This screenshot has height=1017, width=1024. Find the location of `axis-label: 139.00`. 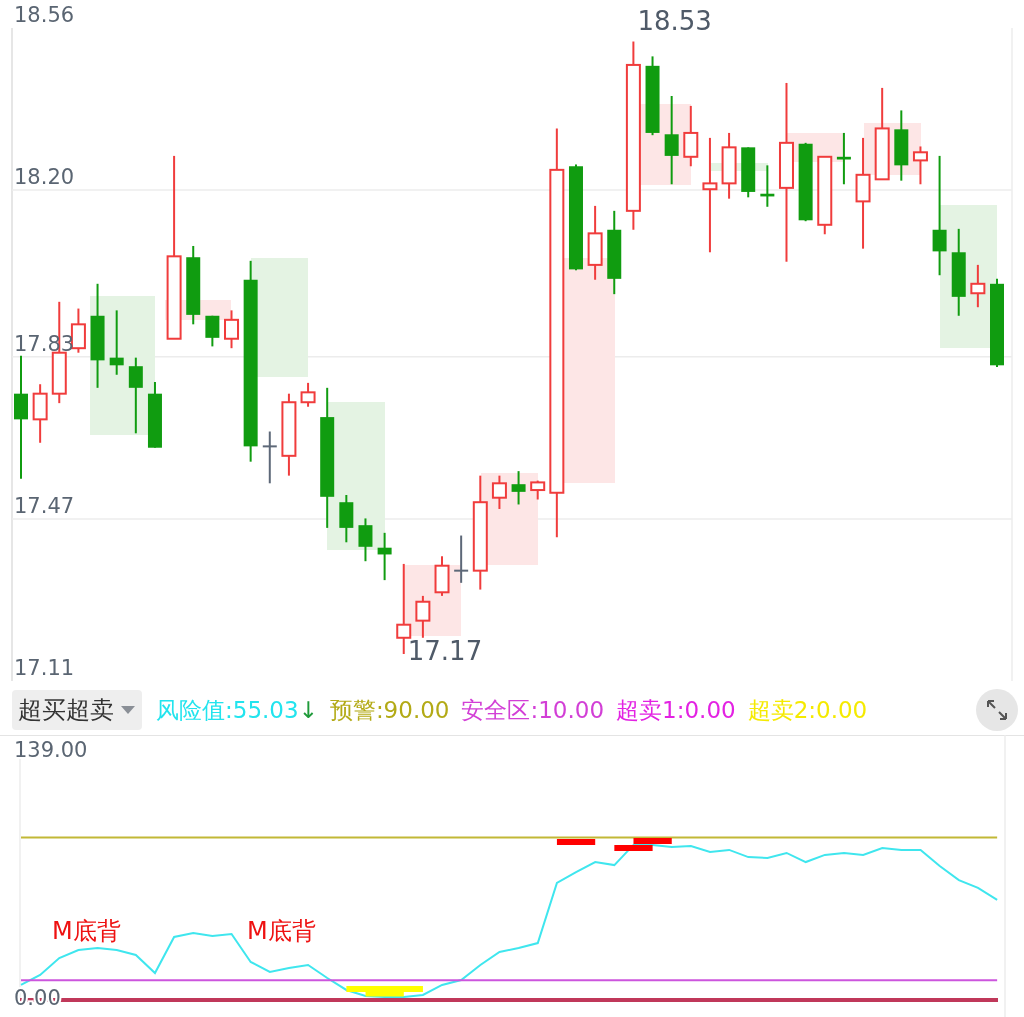

axis-label: 139.00 is located at coordinates (51, 750).